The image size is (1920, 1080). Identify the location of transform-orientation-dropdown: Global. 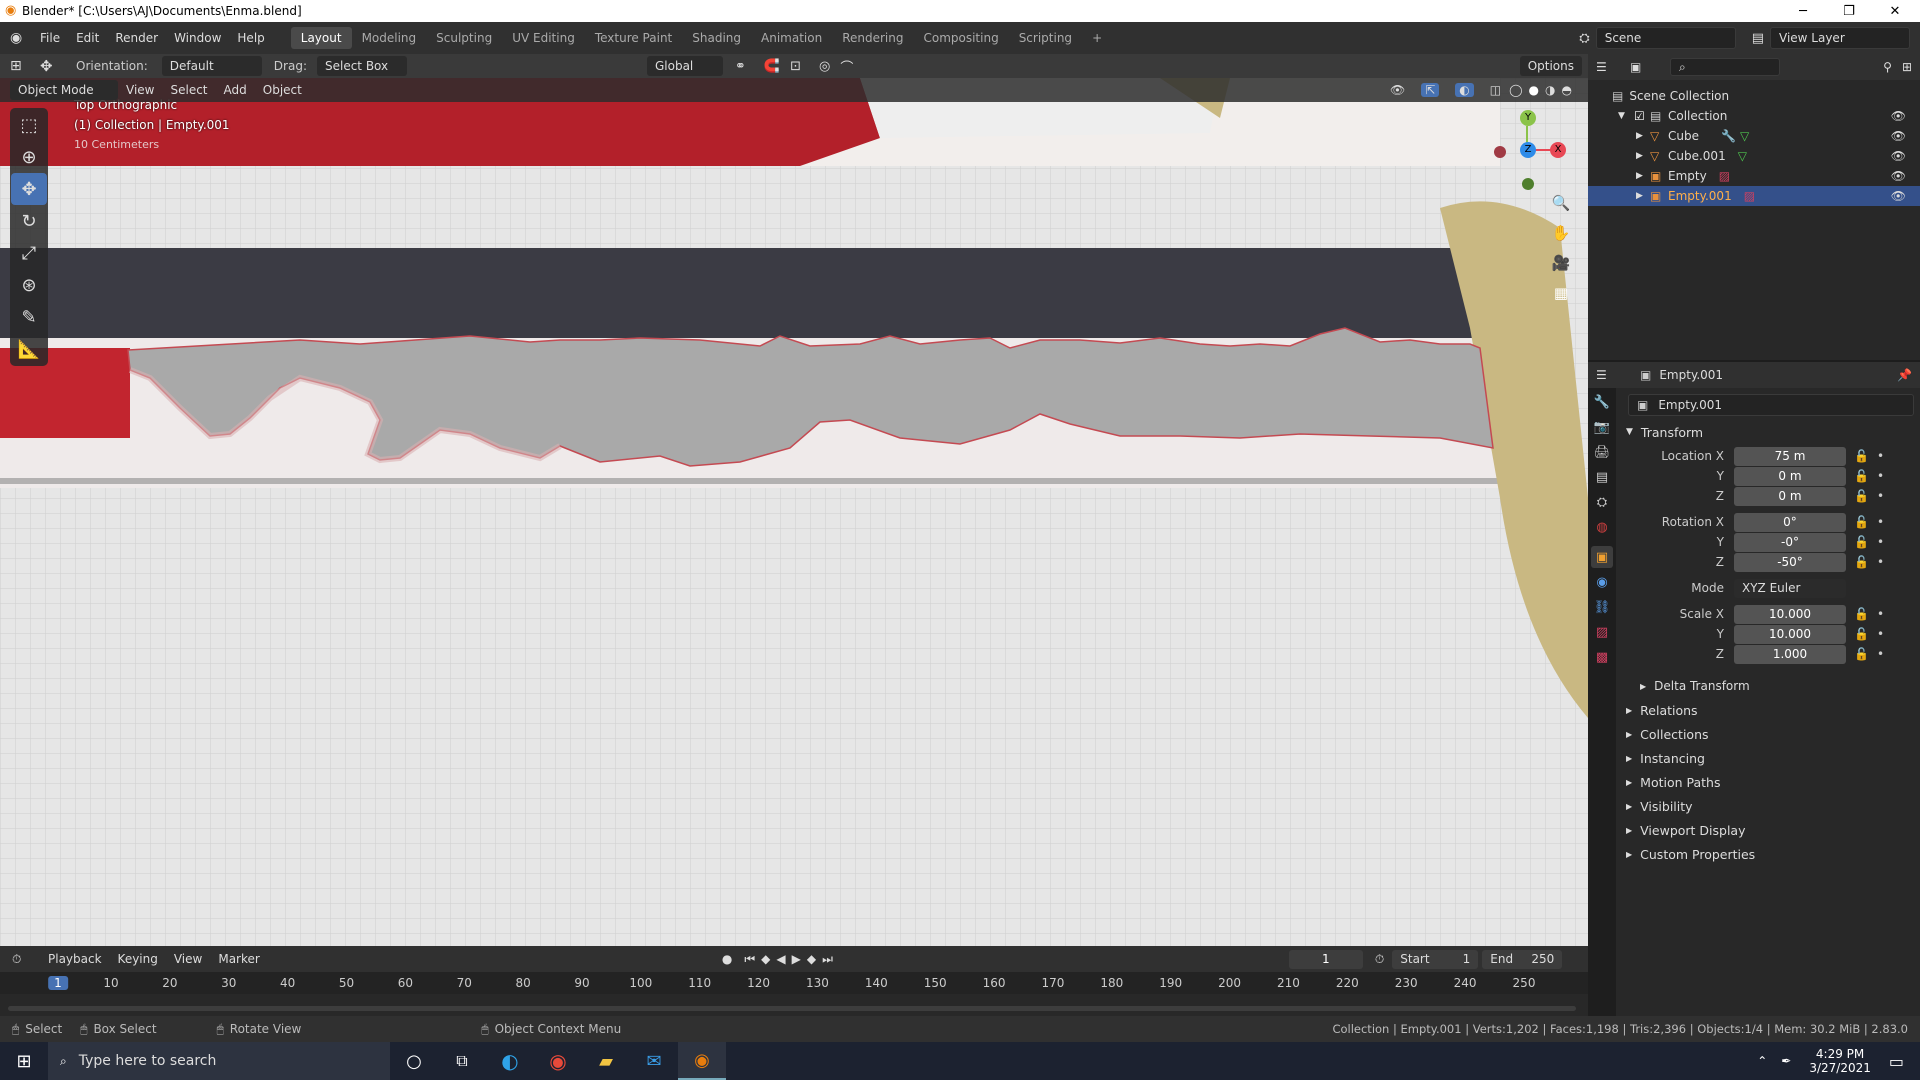
(684, 66).